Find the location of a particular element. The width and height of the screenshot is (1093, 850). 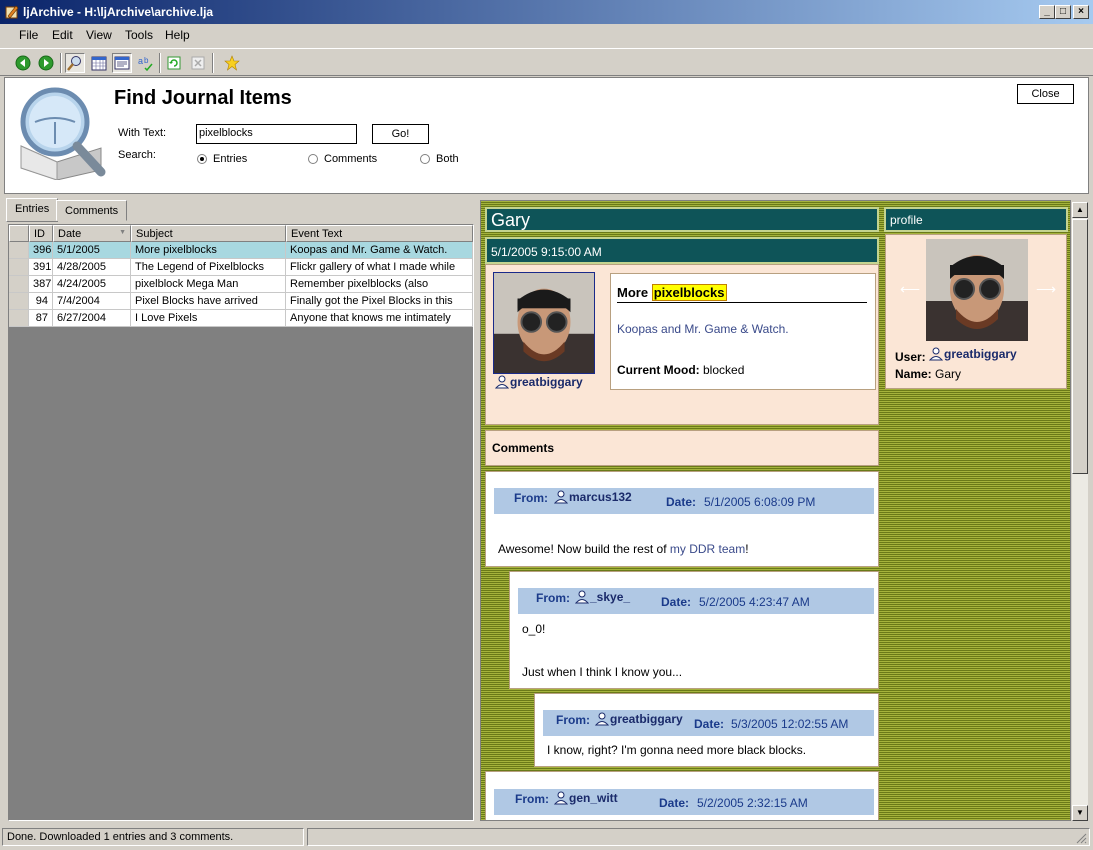

scroll-thumb is located at coordinates (1080, 346).